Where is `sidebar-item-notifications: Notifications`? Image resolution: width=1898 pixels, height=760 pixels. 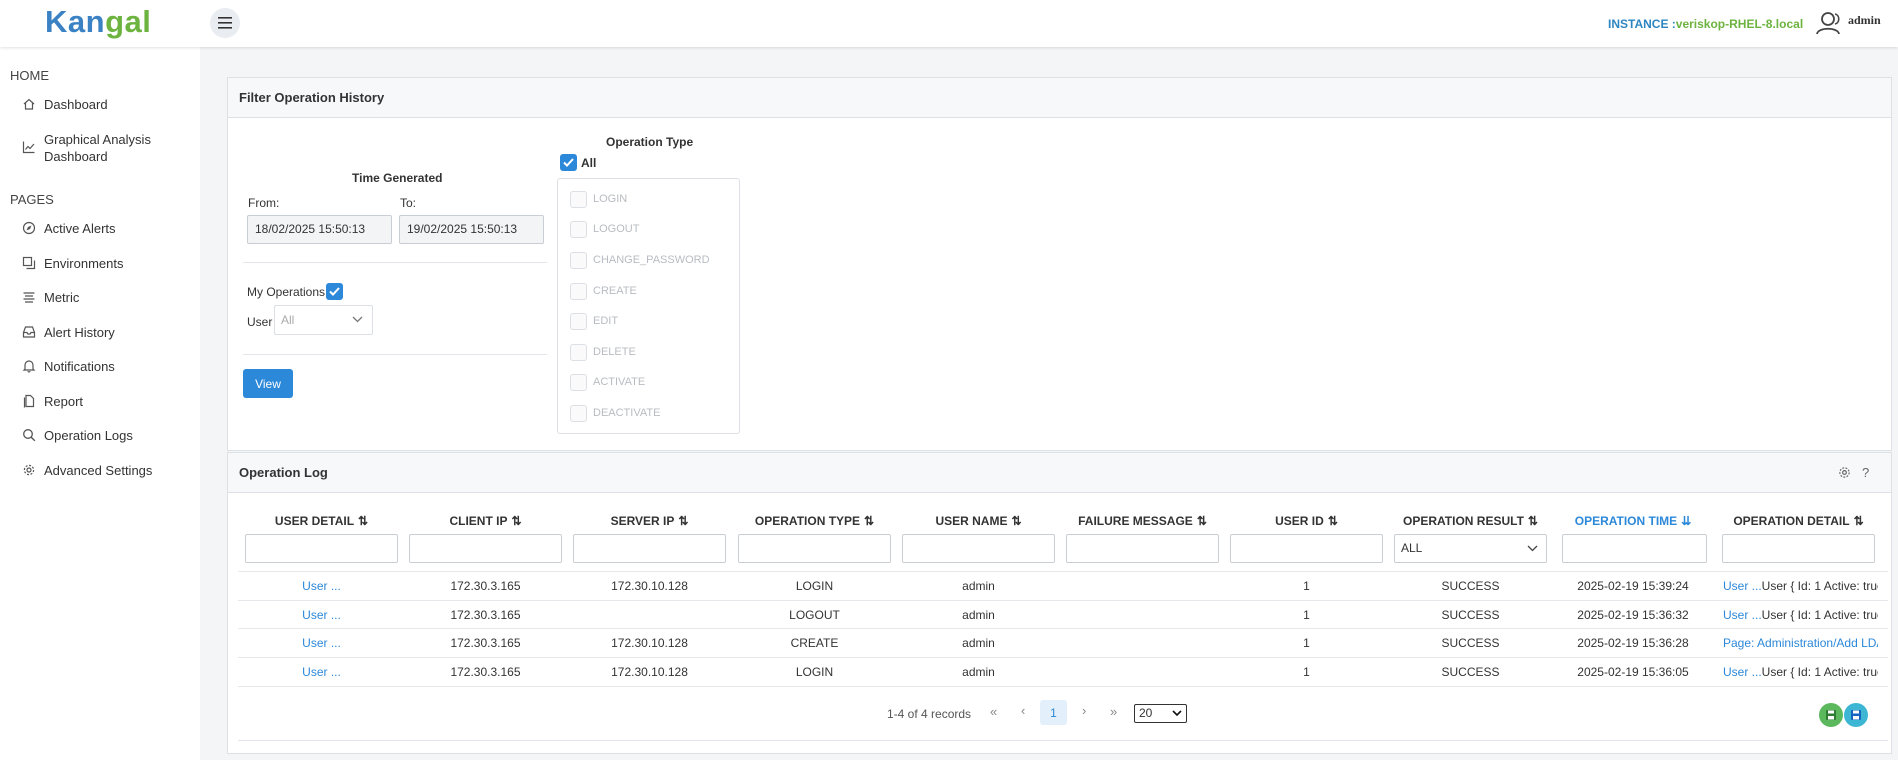
sidebar-item-notifications: Notifications is located at coordinates (68, 366).